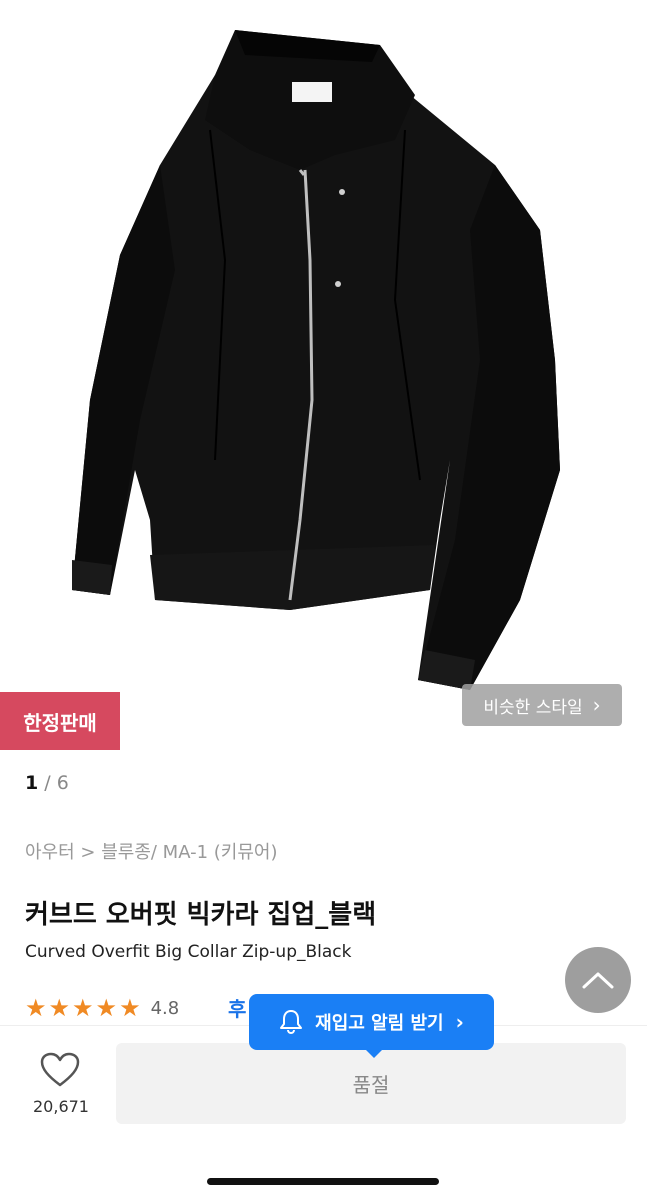 The image size is (647, 1200). Describe the element at coordinates (151, 851) in the screenshot. I see `category-breadcrumb: 아우터 > 블루종/ MA-1 (키뮤어)` at that location.